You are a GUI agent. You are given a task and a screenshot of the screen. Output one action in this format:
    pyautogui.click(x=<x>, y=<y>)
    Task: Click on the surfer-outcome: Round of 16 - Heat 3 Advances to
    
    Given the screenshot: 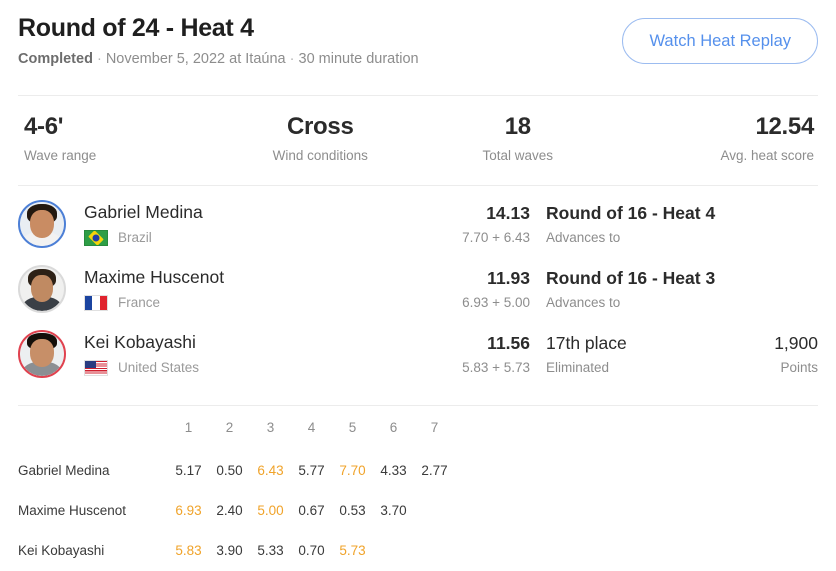 What is the action you would take?
    pyautogui.click(x=639, y=289)
    